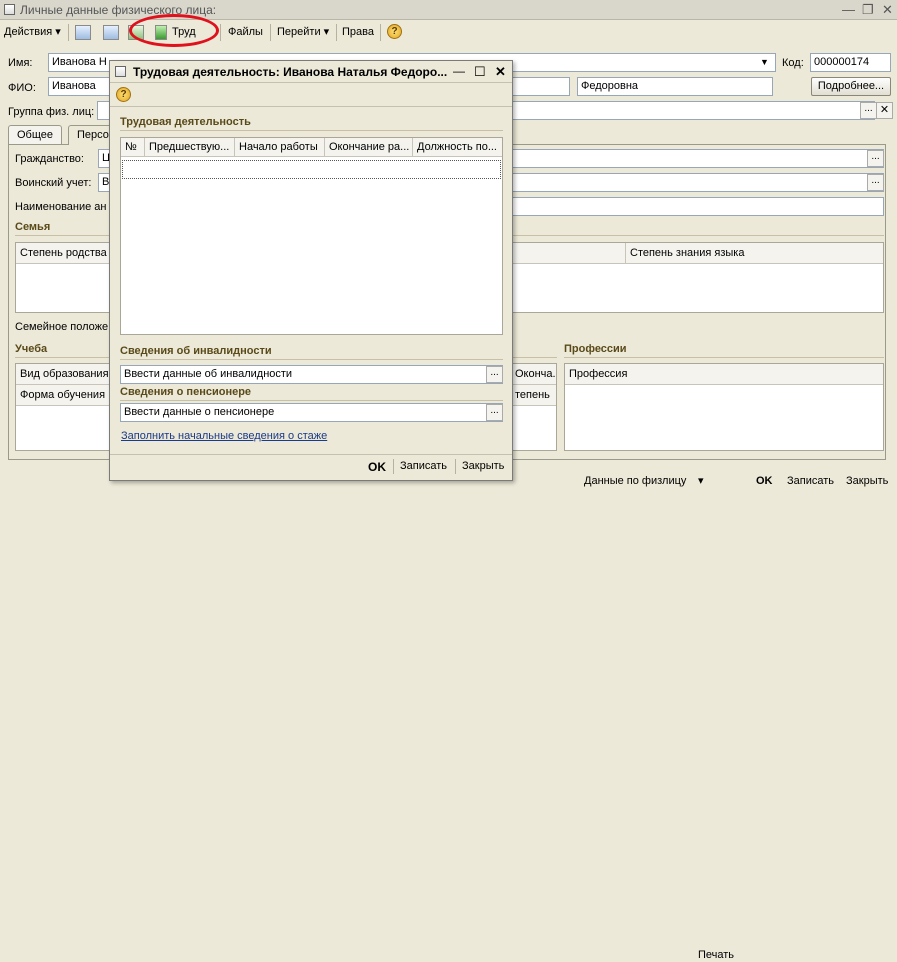 Image resolution: width=897 pixels, height=962 pixels. I want to click on person-data-button: Данные по физлицу, so click(635, 481).